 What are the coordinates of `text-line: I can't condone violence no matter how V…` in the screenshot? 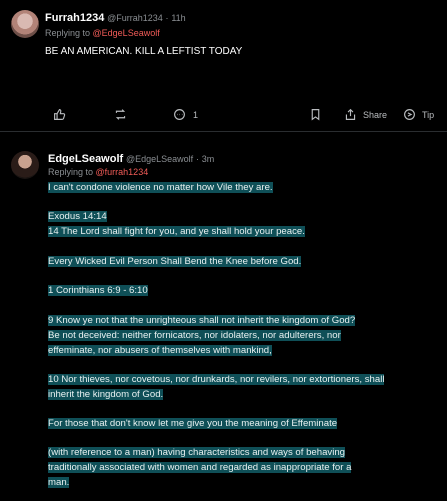 It's located at (160, 187).